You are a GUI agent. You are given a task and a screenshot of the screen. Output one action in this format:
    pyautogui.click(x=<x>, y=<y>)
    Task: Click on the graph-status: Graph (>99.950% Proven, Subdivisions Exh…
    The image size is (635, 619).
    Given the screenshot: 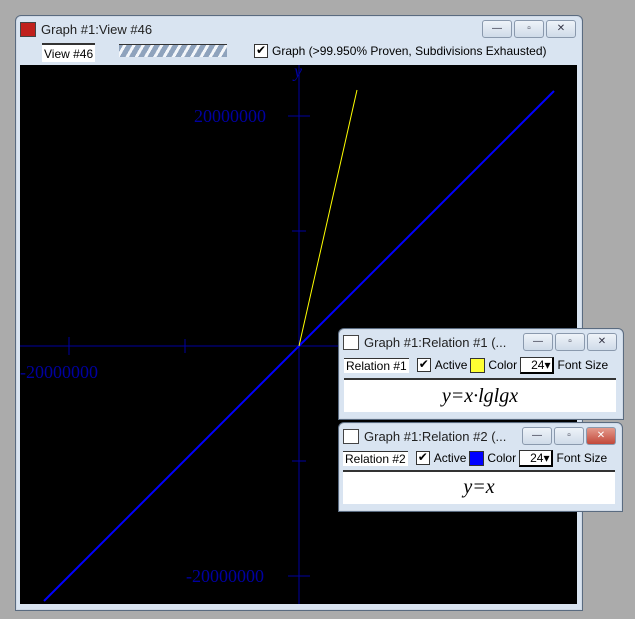 What is the action you would take?
    pyautogui.click(x=409, y=51)
    